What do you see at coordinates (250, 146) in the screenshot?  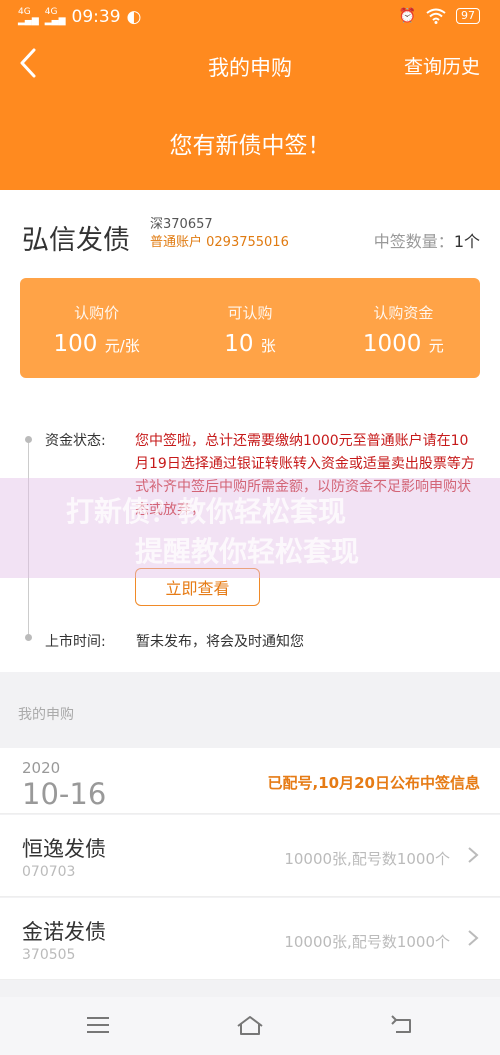 I see `win-banner: 您有新债中签！` at bounding box center [250, 146].